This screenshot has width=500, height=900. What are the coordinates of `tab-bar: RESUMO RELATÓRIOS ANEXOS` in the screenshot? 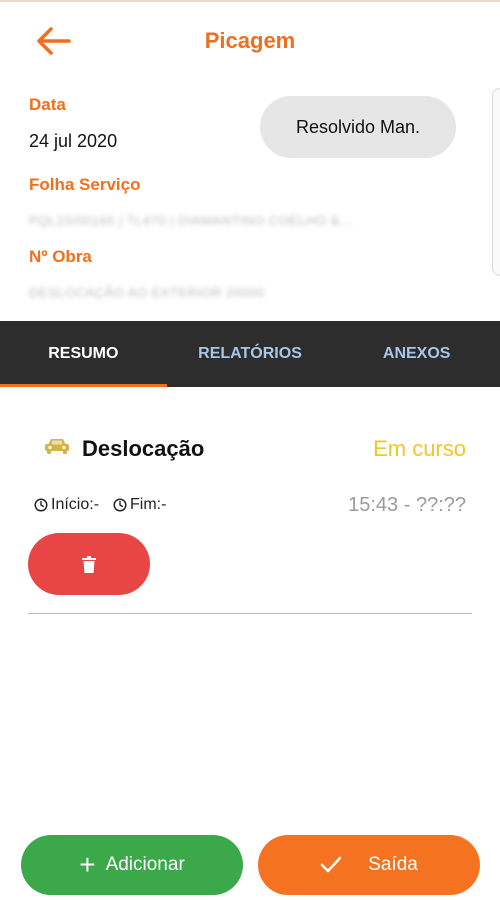 It's located at (250, 354).